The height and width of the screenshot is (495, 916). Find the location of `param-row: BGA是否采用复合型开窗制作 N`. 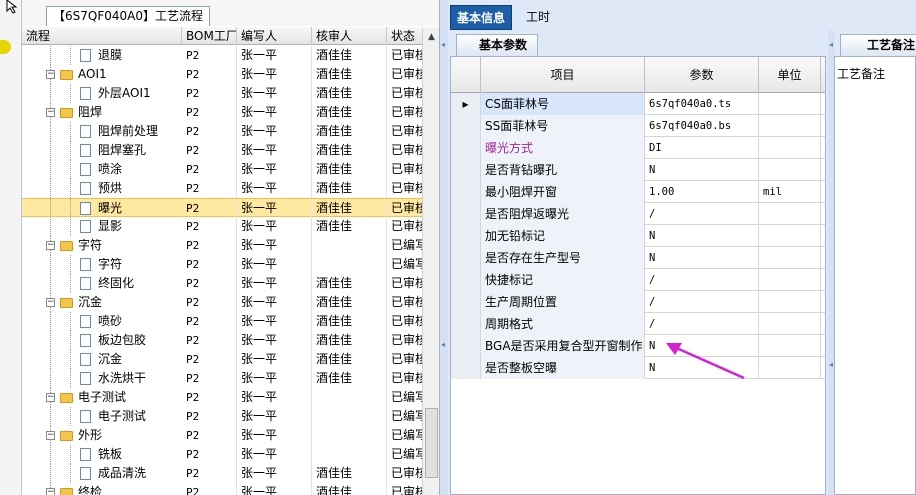

param-row: BGA是否采用复合型开窗制作 N is located at coordinates (638, 346).